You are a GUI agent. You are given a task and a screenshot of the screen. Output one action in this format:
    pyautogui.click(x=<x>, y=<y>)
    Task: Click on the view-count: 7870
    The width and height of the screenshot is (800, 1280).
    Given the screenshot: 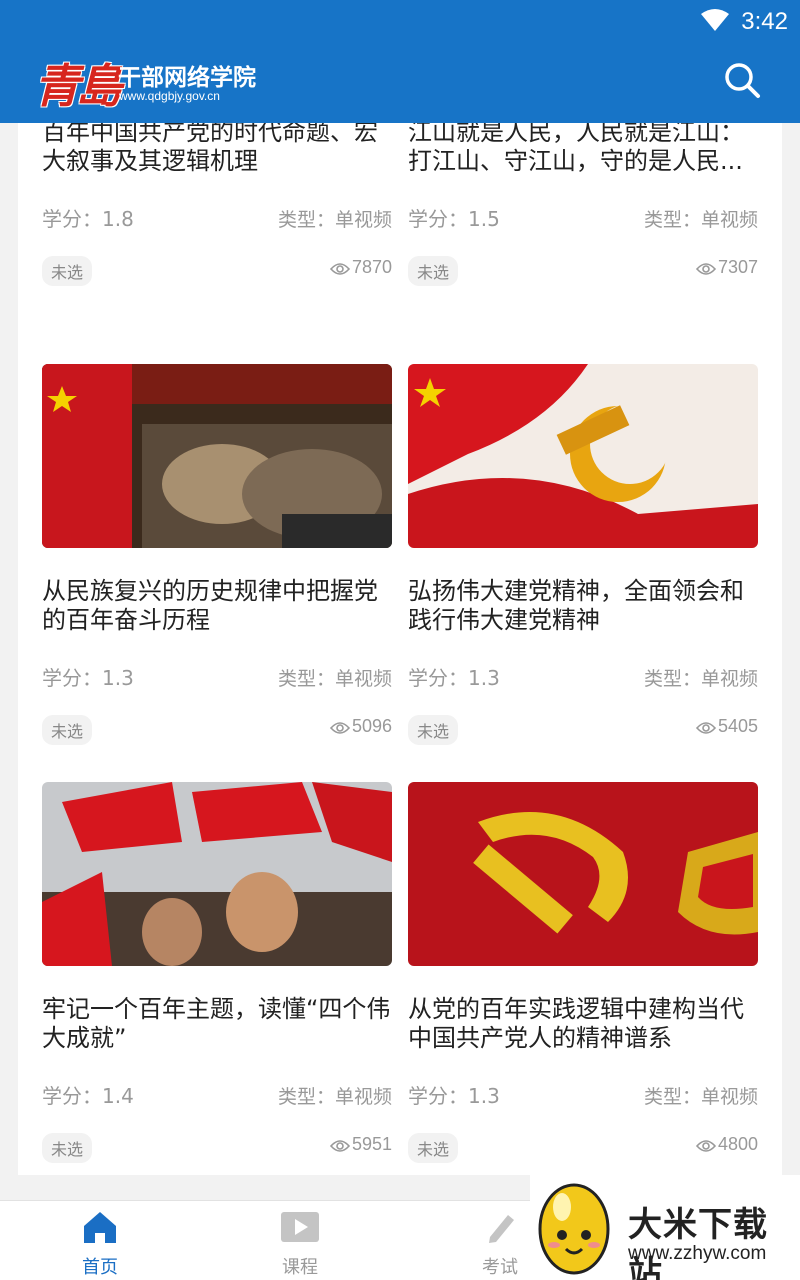 What is the action you would take?
    pyautogui.click(x=360, y=267)
    